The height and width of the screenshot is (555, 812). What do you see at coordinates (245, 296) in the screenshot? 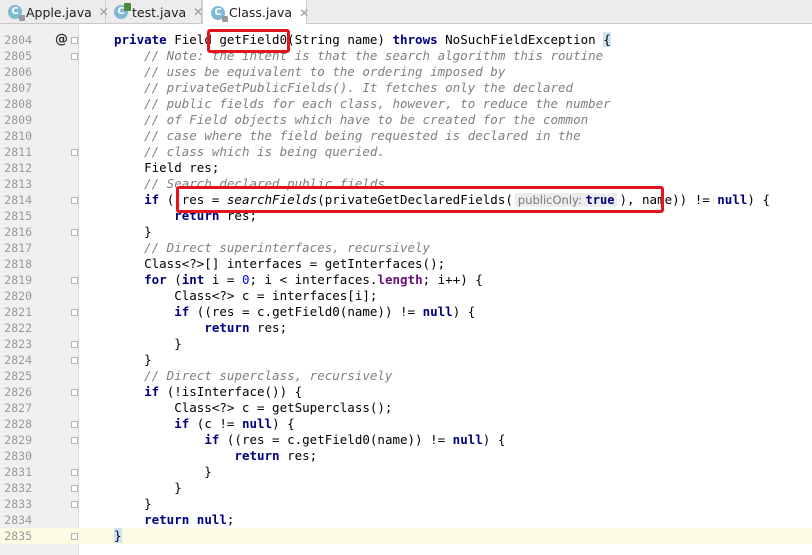
I see `code-text: Class<?> c = interfaces[i];` at bounding box center [245, 296].